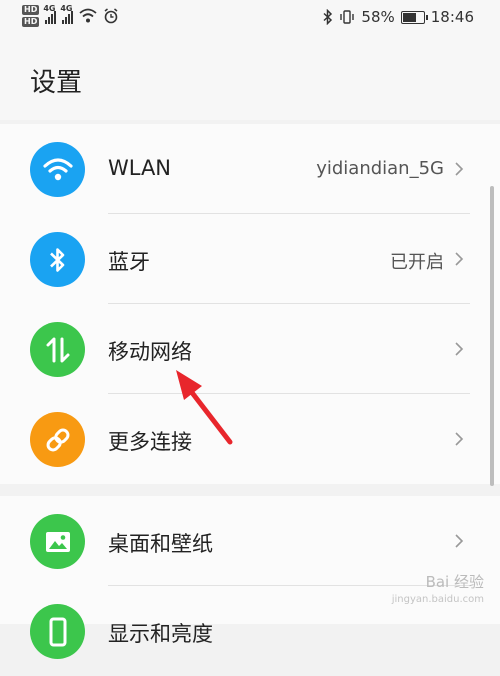  Describe the element at coordinates (57, 349) in the screenshot. I see `mobile-data-icon` at that location.